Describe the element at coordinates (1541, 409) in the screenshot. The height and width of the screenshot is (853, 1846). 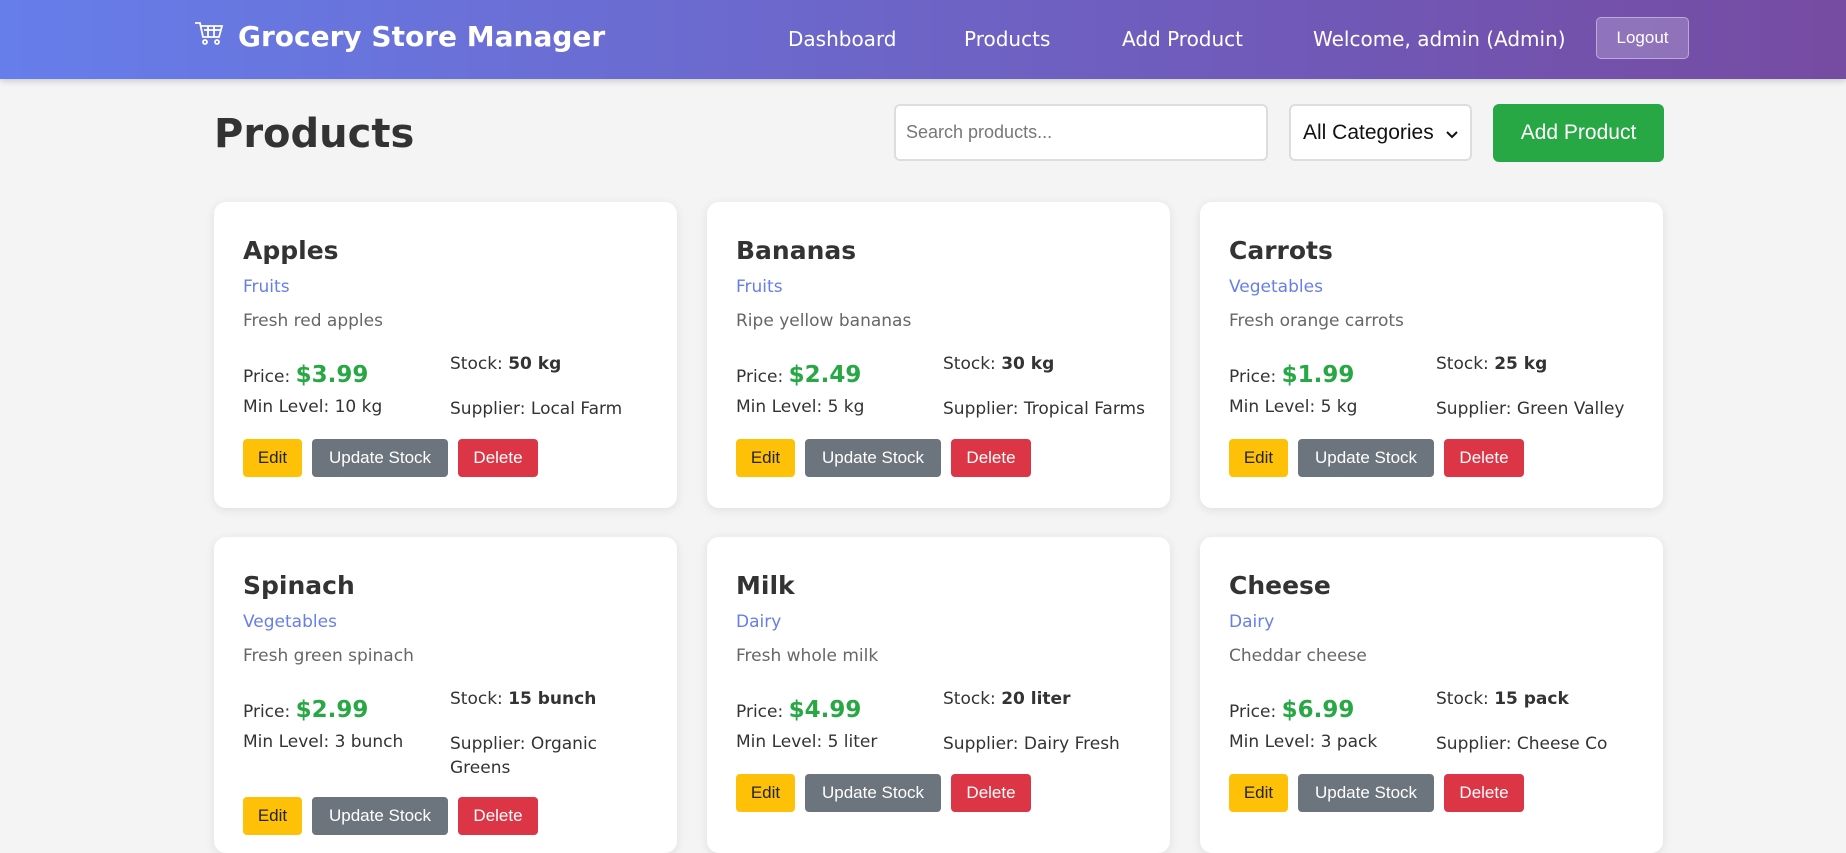
I see `product-supplier: Supplier: Green Valley` at that location.